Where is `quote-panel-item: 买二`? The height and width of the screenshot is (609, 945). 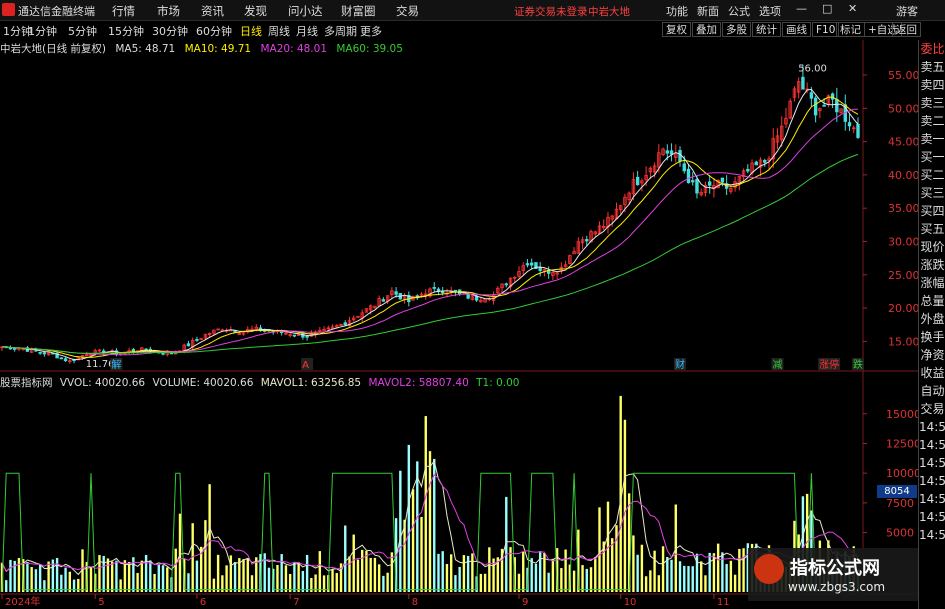
quote-panel-item: 买二 is located at coordinates (932, 175).